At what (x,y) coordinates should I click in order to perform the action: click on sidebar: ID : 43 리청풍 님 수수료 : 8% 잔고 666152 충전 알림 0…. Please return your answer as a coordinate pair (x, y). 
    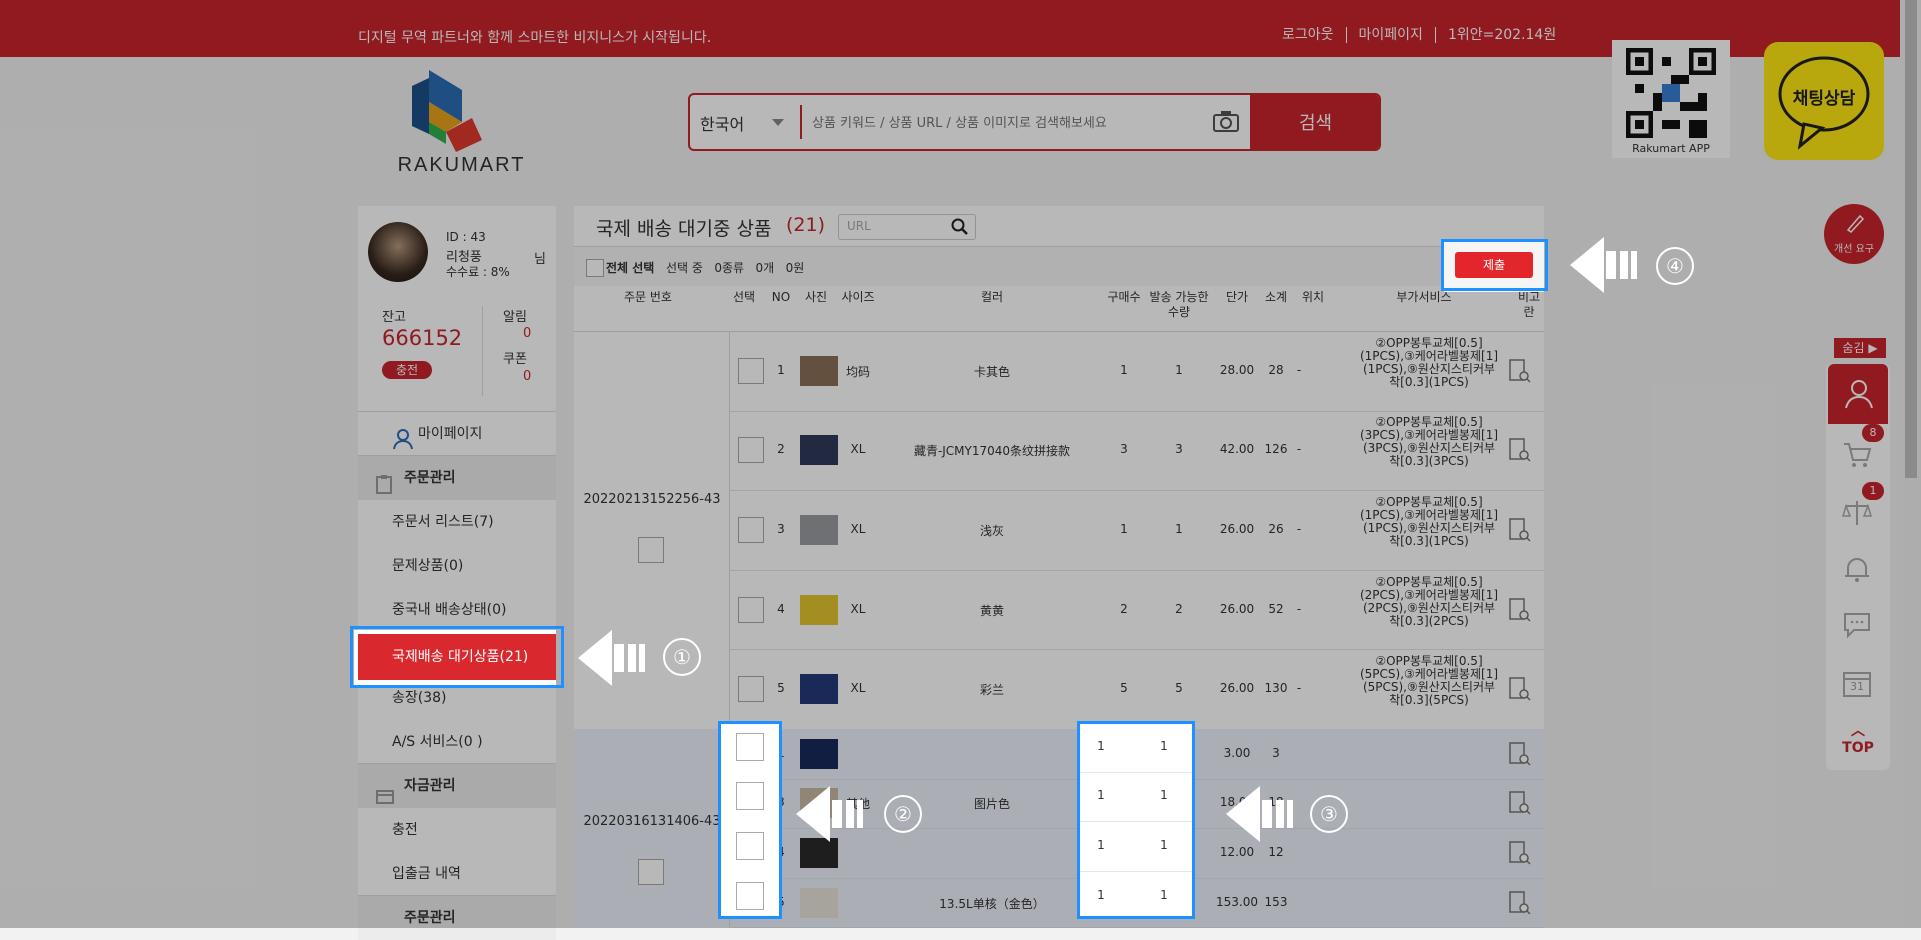
    Looking at the image, I should click on (457, 573).